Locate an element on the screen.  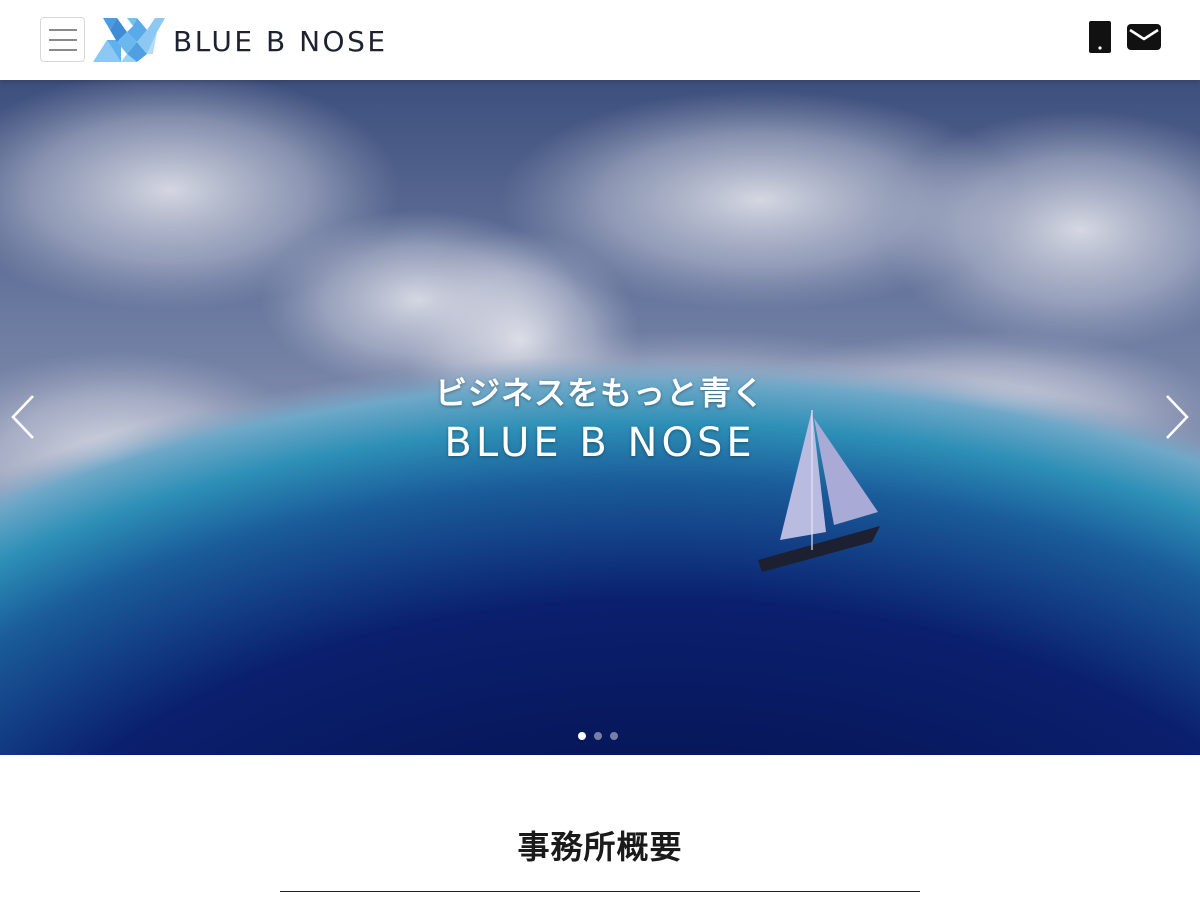
hamburger-menu-icon is located at coordinates (62, 29).